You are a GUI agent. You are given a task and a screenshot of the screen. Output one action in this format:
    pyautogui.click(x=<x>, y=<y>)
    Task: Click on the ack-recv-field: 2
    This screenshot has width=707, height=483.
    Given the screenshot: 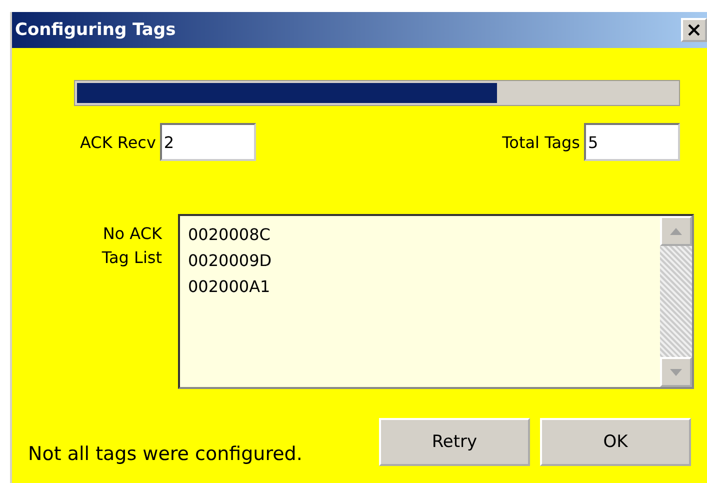 What is the action you would take?
    pyautogui.click(x=208, y=142)
    